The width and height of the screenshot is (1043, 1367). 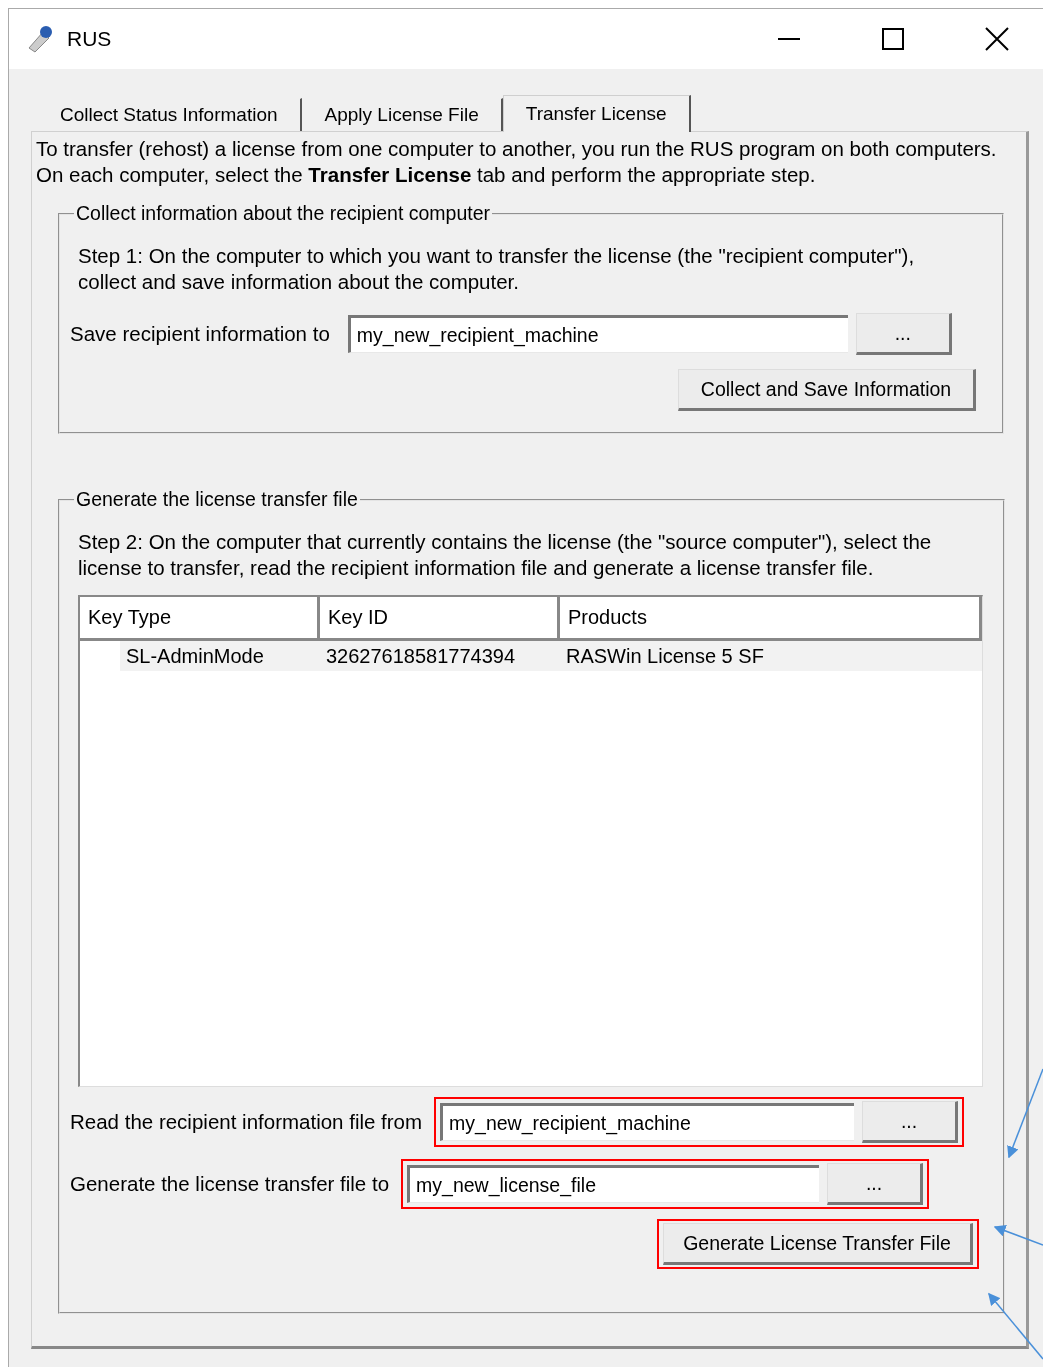 I want to click on field-label: Read the recipient information file from, so click(x=246, y=1122).